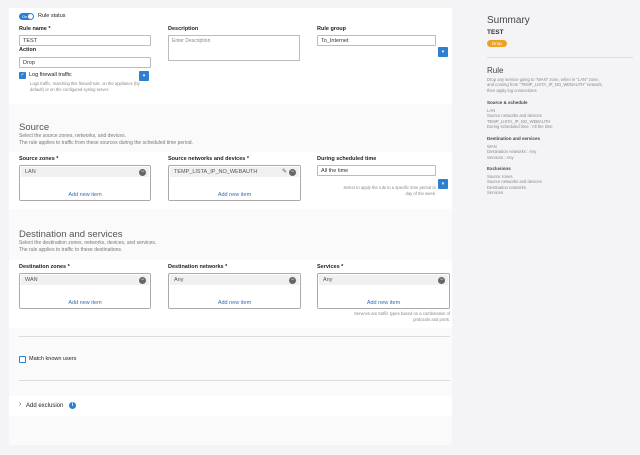 The image size is (640, 455). Describe the element at coordinates (183, 29) in the screenshot. I see `description-label: Description` at that location.